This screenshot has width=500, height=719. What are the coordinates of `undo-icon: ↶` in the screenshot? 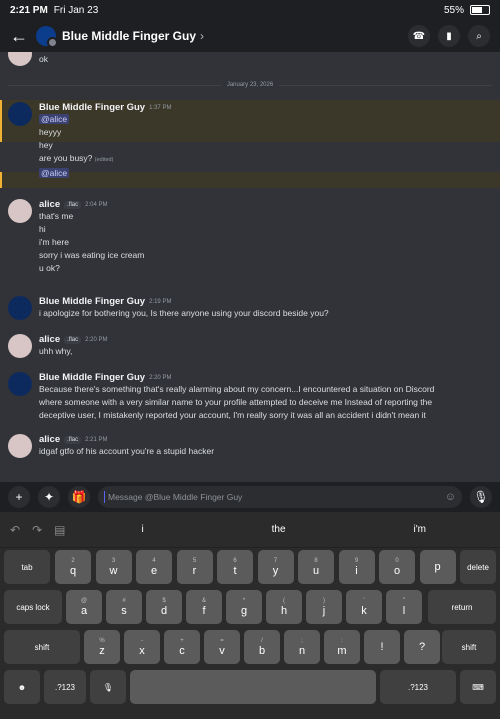 It's located at (15, 530).